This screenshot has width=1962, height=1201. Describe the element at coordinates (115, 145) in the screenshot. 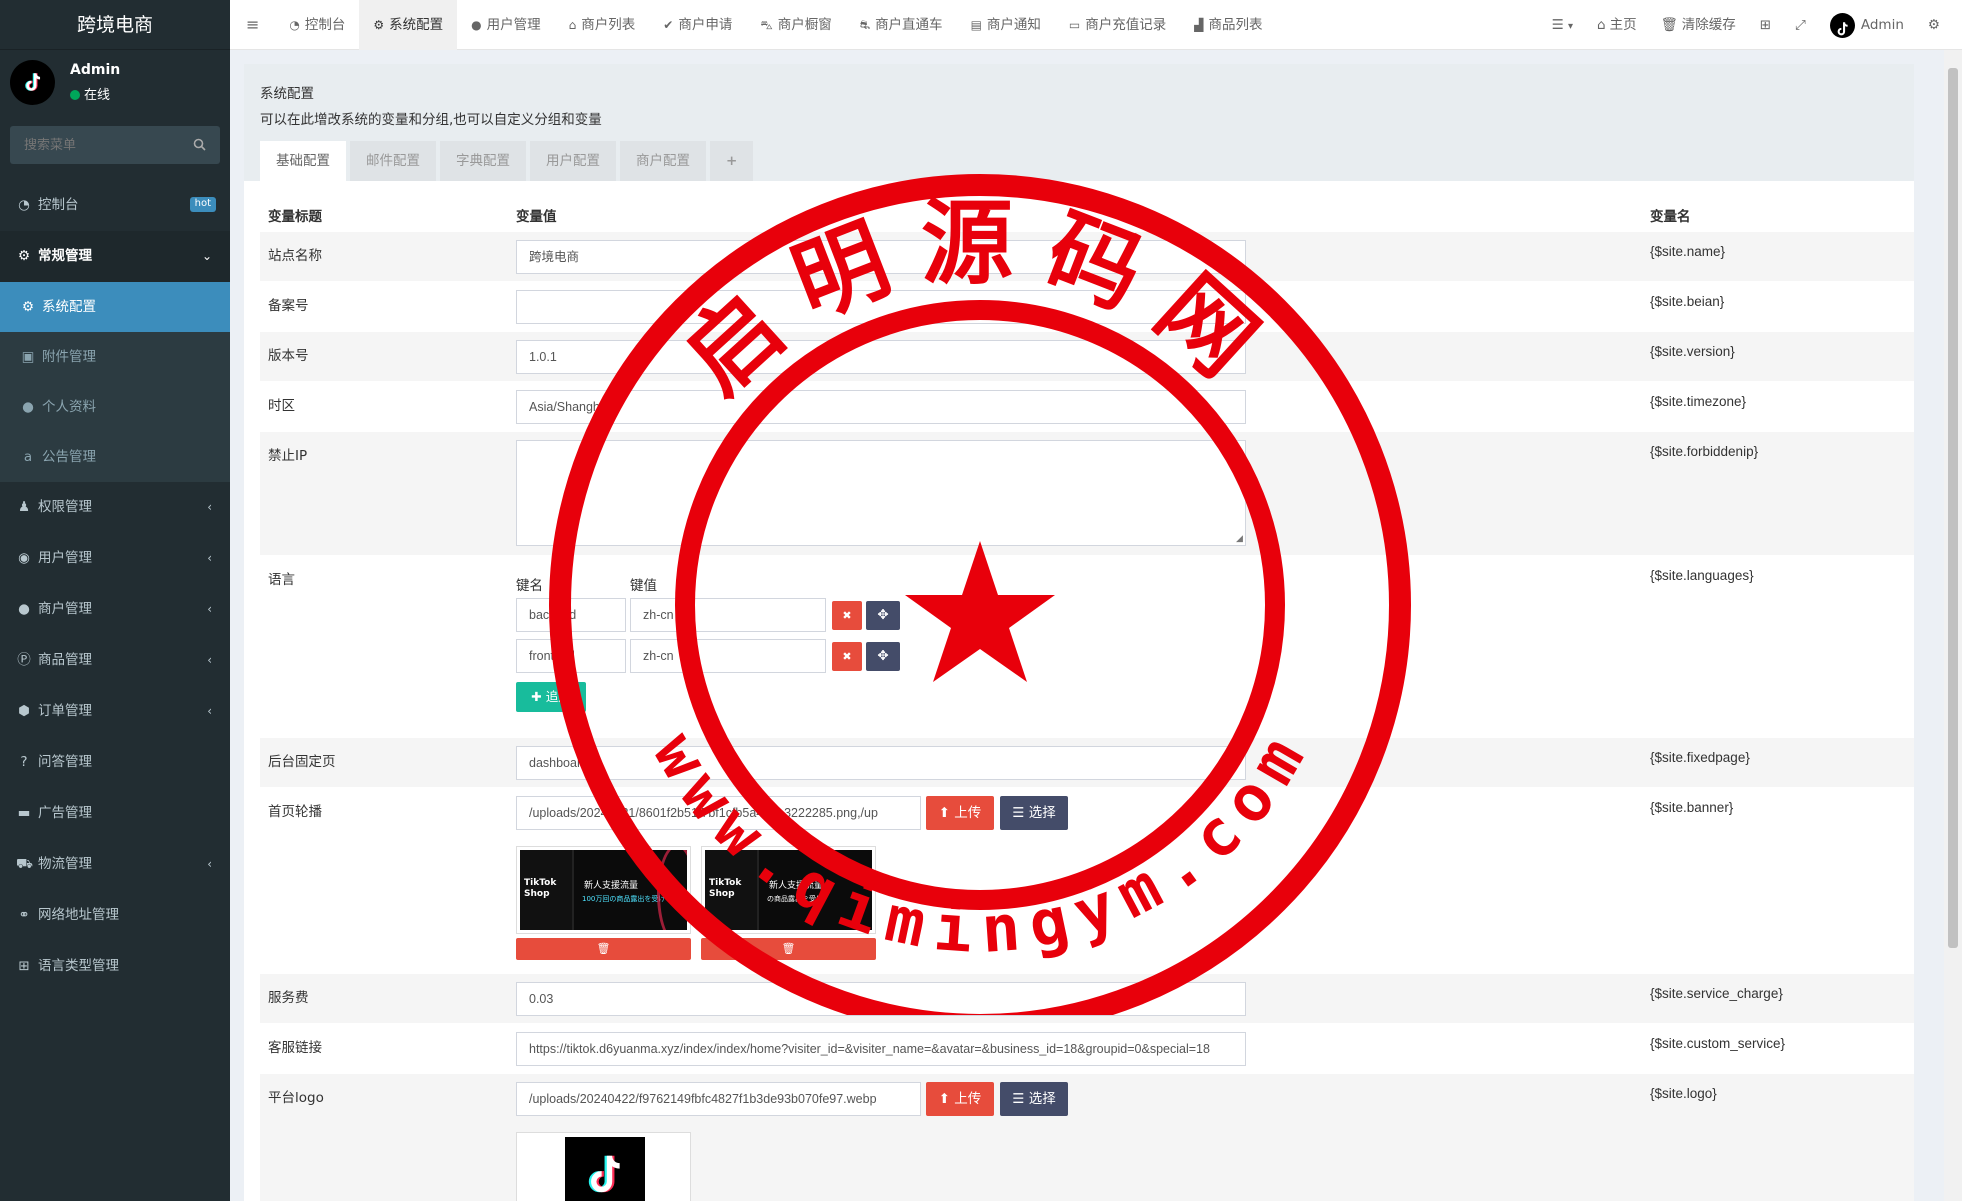

I see `search-input` at that location.